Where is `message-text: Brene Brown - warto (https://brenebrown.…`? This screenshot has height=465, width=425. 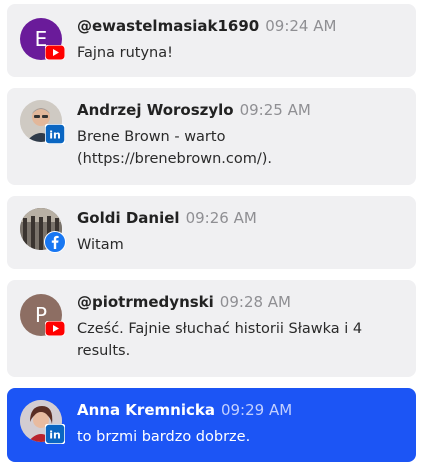
message-text: Brene Brown - warto (https://brenebrown.… is located at coordinates (175, 148).